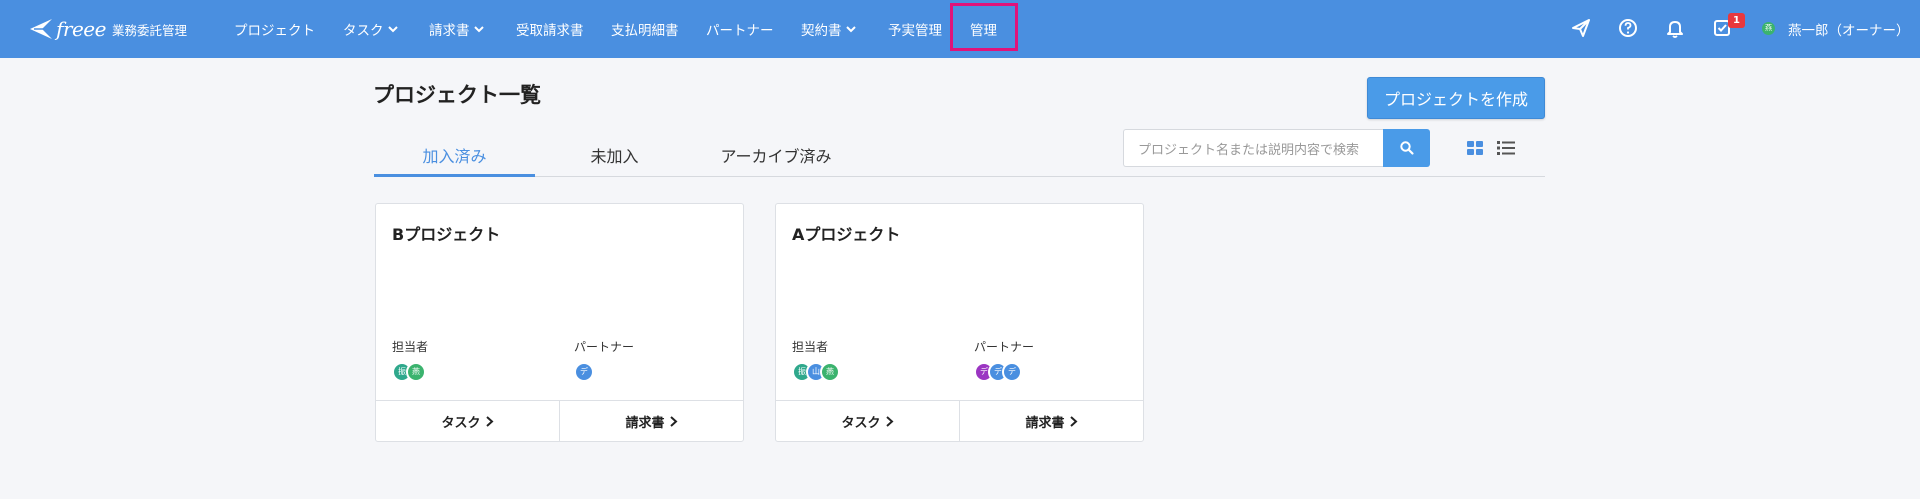 The height and width of the screenshot is (499, 1920). Describe the element at coordinates (449, 31) in the screenshot. I see `nav-item-label: 請求書` at that location.